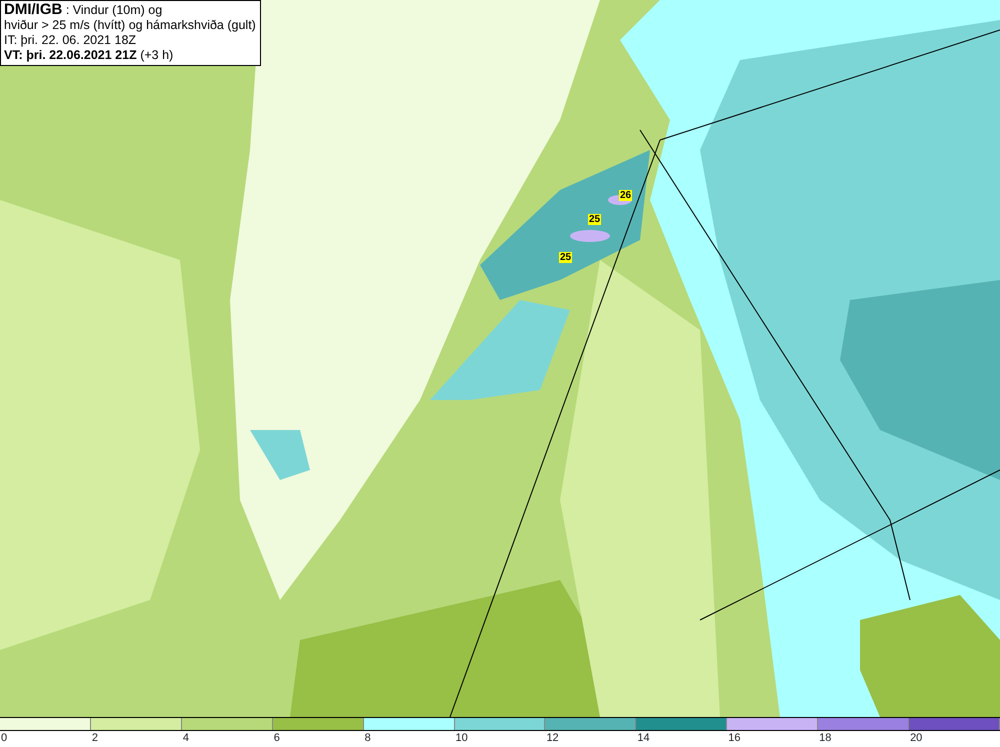  Describe the element at coordinates (916, 738) in the screenshot. I see `tick-label: 20` at that location.